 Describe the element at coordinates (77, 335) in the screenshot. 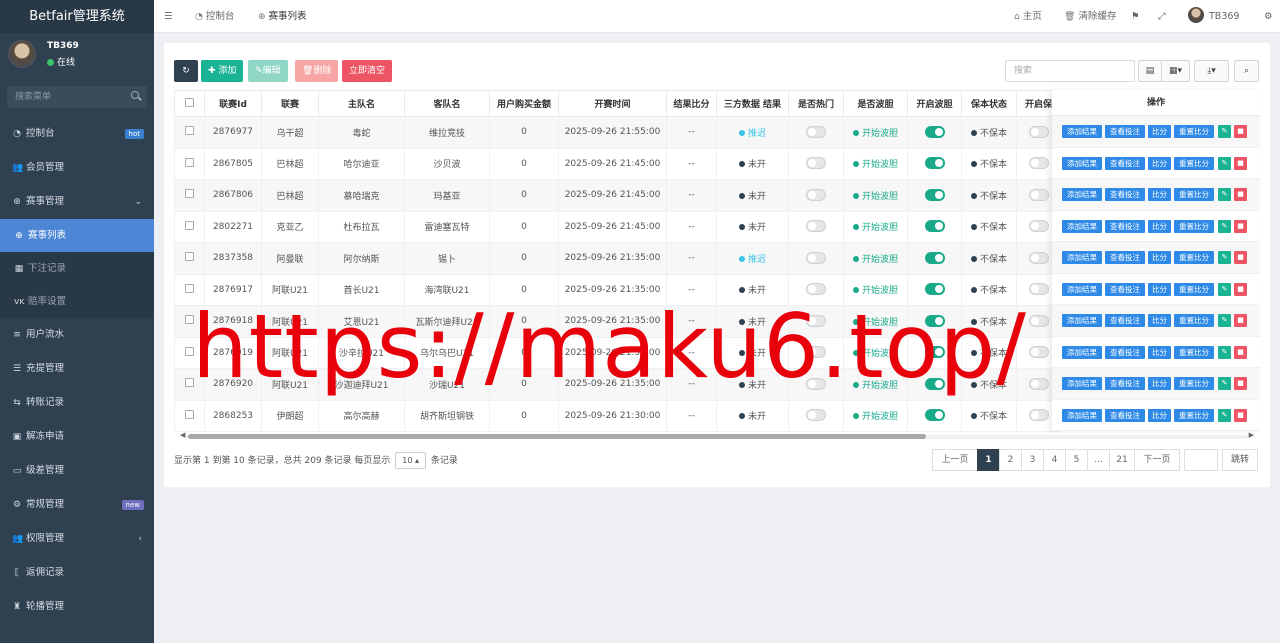

I see `sidebar-item-user-flow: ≡ 用户流水` at that location.